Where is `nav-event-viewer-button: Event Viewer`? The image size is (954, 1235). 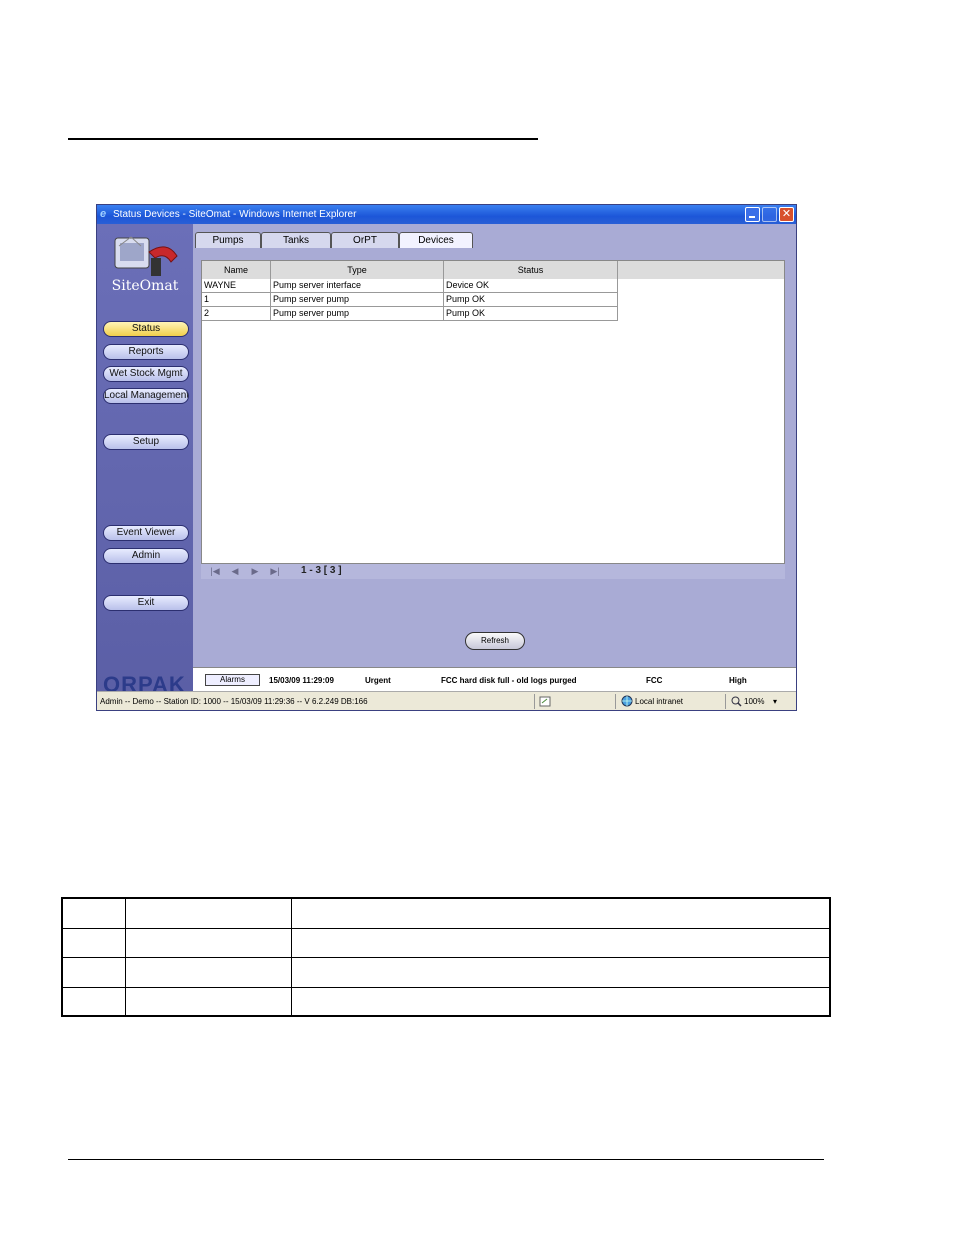 nav-event-viewer-button: Event Viewer is located at coordinates (146, 533).